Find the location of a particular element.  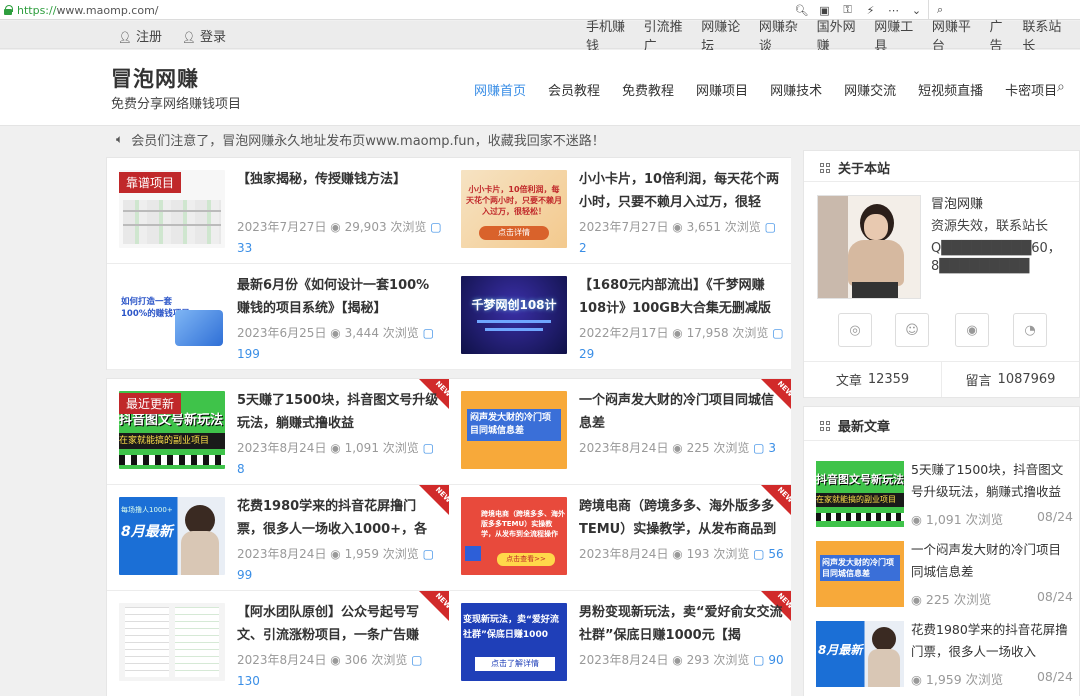

qq-icon: ☺ is located at coordinates (912, 330).